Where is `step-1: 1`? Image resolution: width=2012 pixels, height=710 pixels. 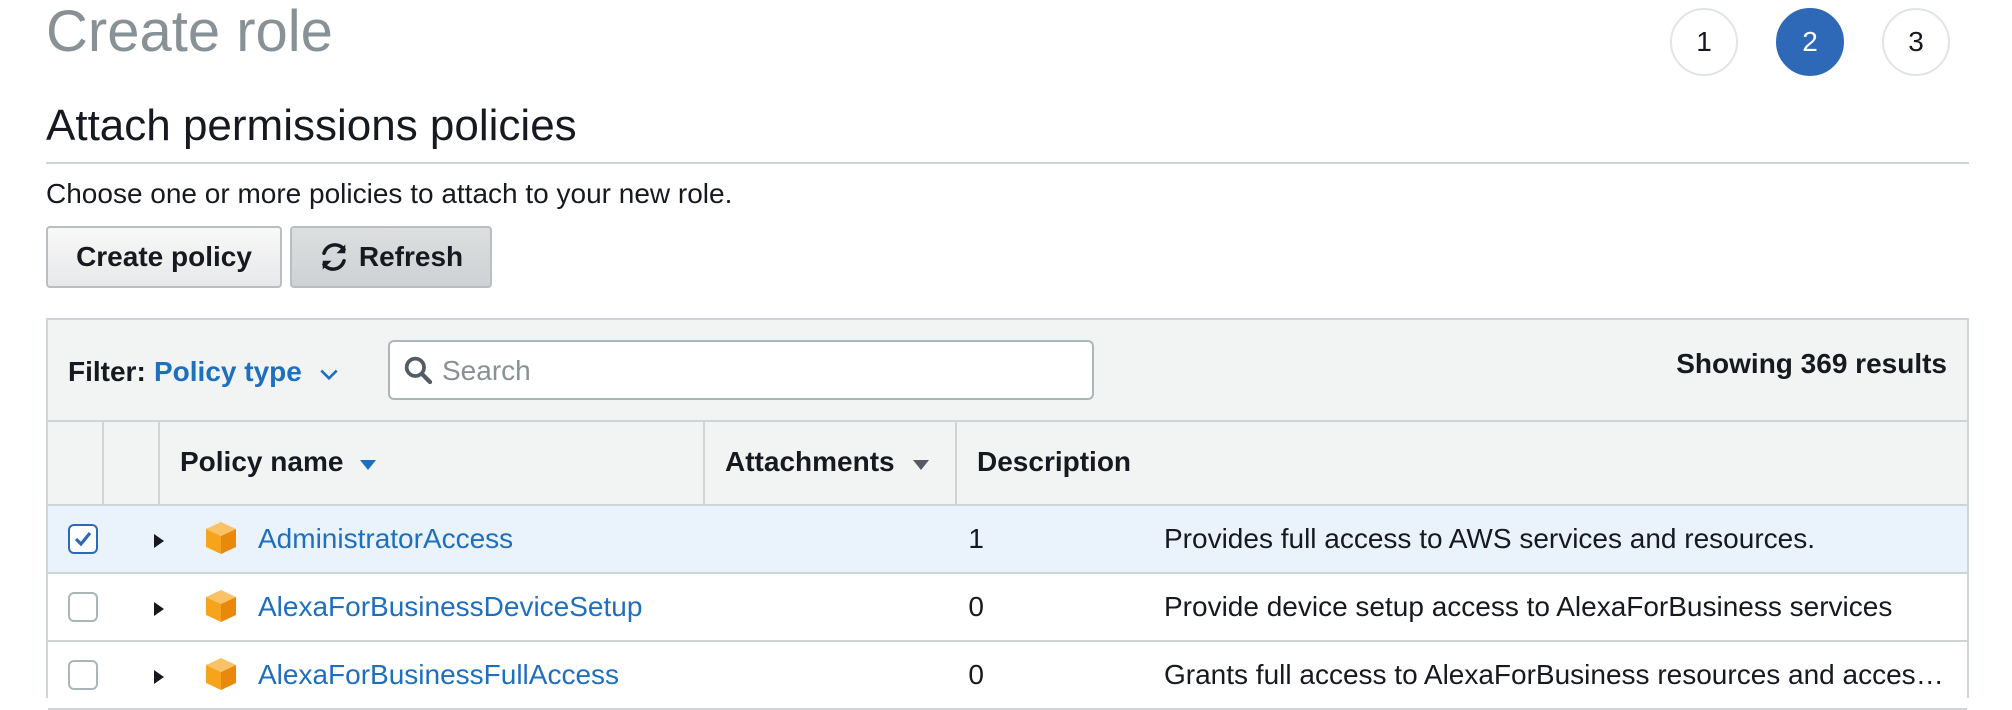 step-1: 1 is located at coordinates (1704, 42).